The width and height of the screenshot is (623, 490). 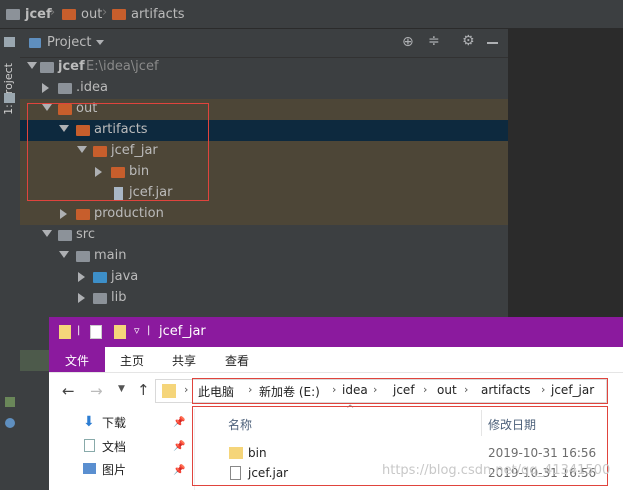 What do you see at coordinates (10, 259) in the screenshot?
I see `tool-window-strip: 1: Project` at bounding box center [10, 259].